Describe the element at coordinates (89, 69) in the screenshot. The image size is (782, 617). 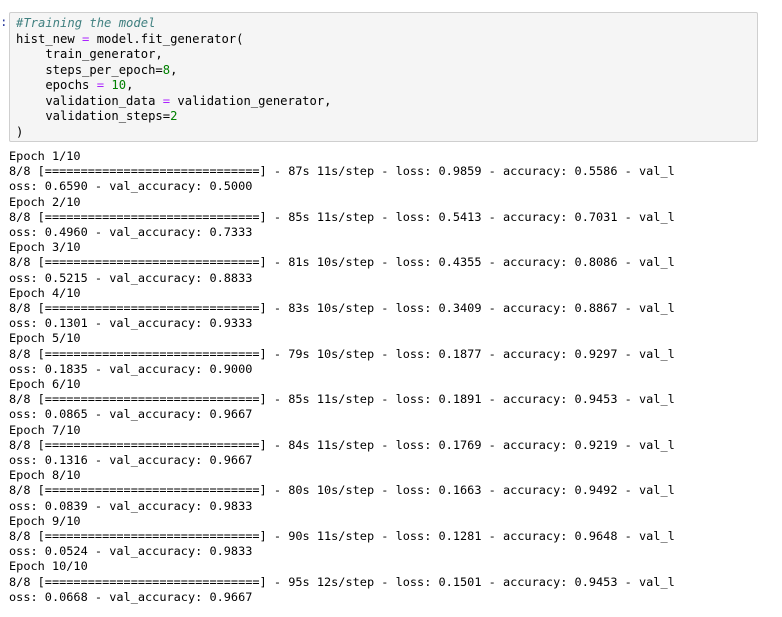
I see `code-arg-steps-name: steps_per_epoch=` at that location.